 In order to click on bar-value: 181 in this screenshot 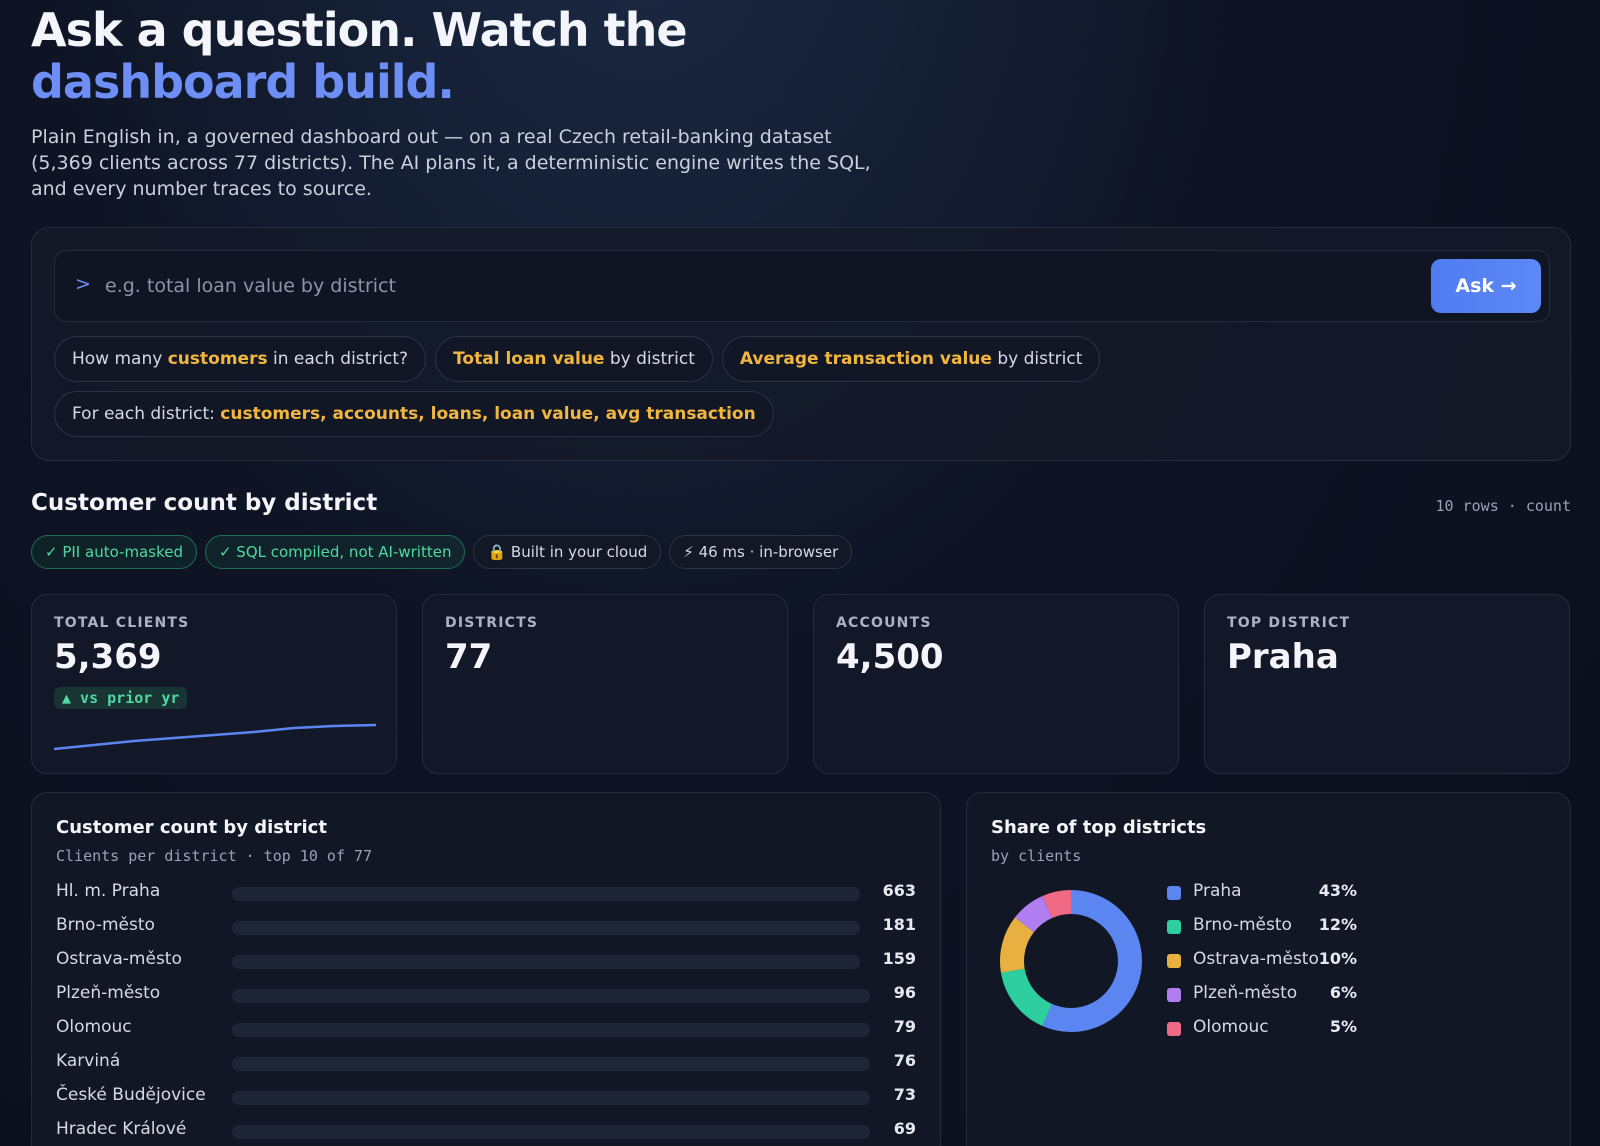, I will do `click(899, 924)`.